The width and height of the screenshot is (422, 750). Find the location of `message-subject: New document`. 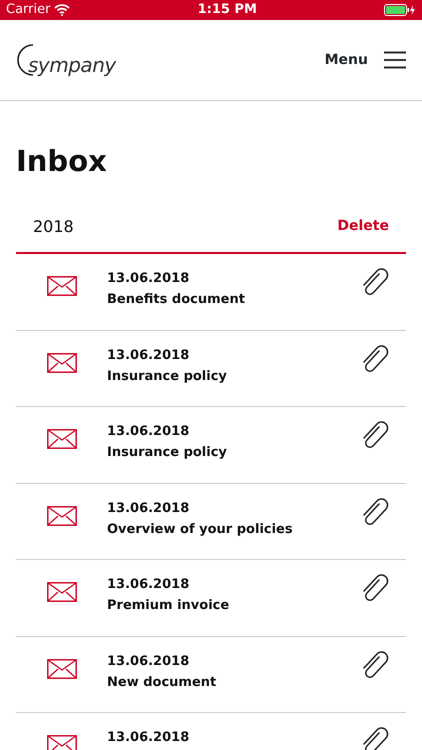

message-subject: New document is located at coordinates (162, 683).